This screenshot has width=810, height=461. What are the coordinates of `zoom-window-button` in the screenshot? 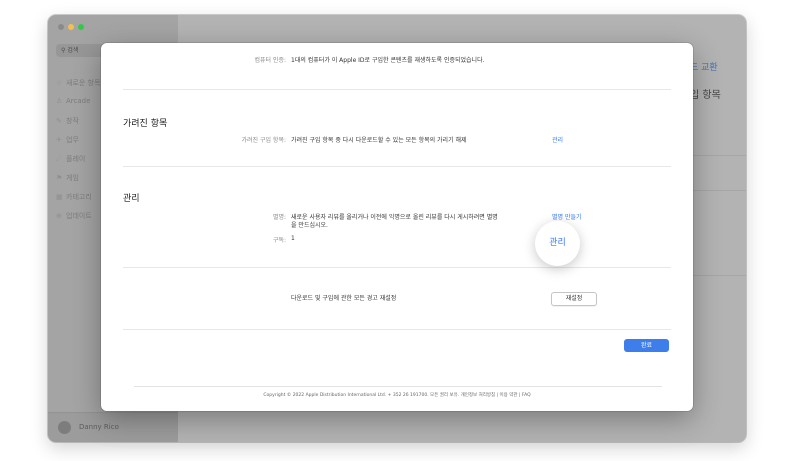 It's located at (81, 27).